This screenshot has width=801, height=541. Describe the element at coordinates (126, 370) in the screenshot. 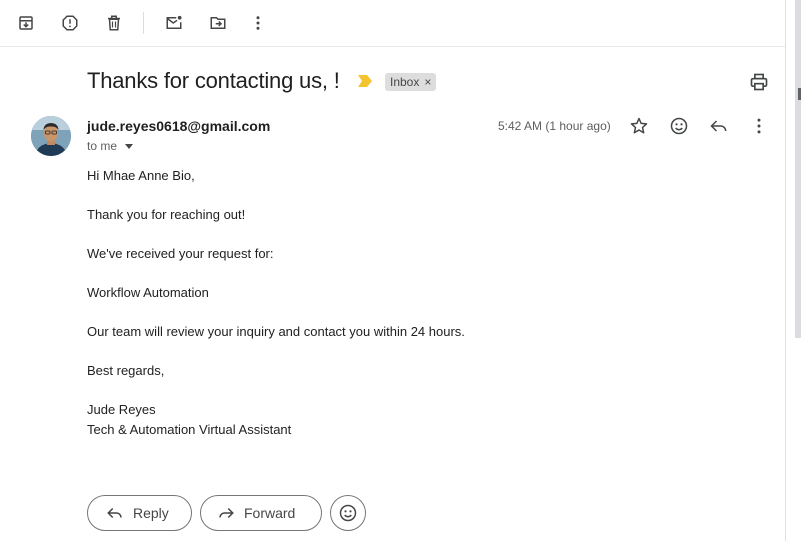

I see `signoff: Best regards,` at that location.